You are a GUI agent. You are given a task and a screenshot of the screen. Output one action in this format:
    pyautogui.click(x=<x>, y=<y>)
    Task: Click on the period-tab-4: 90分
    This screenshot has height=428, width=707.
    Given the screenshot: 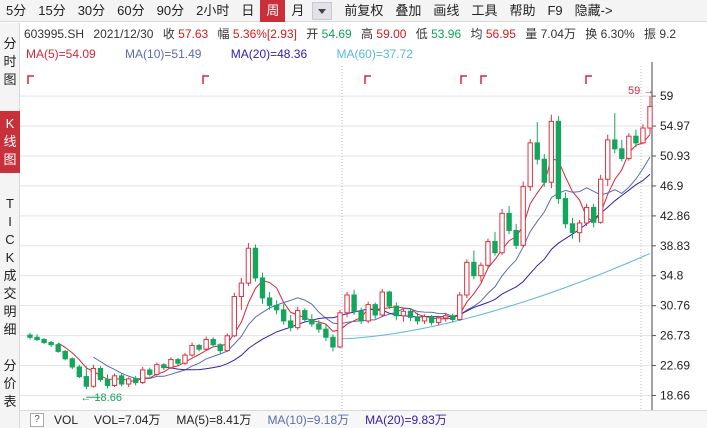 What is the action you would take?
    pyautogui.click(x=170, y=11)
    